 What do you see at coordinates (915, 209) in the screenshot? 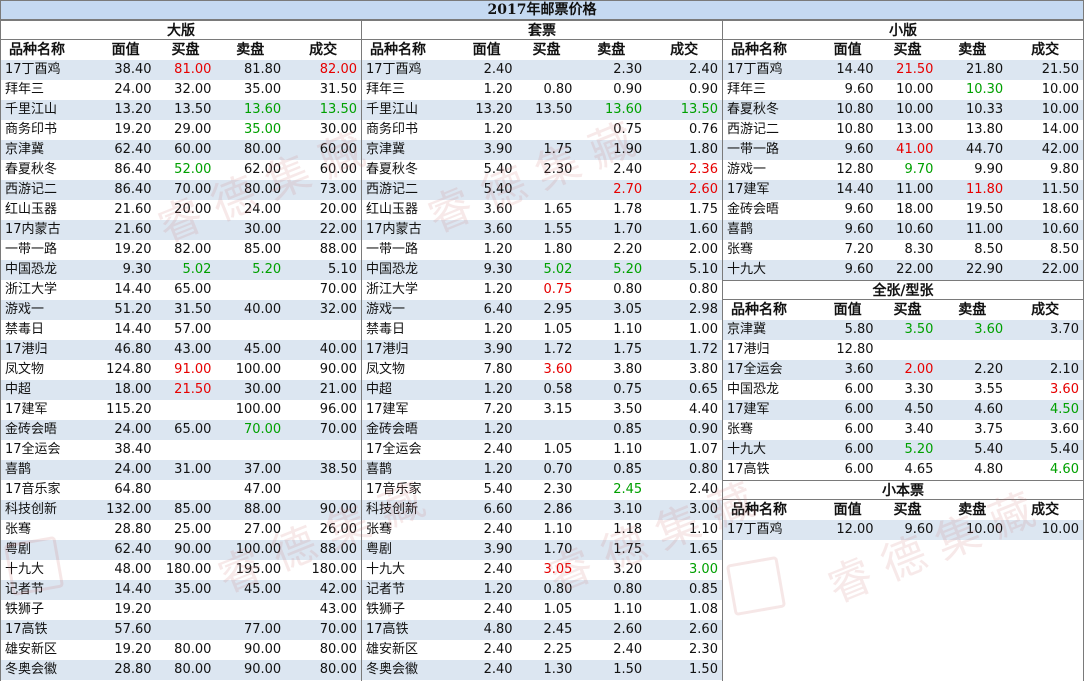
I see `price-cell: 18.00` at bounding box center [915, 209].